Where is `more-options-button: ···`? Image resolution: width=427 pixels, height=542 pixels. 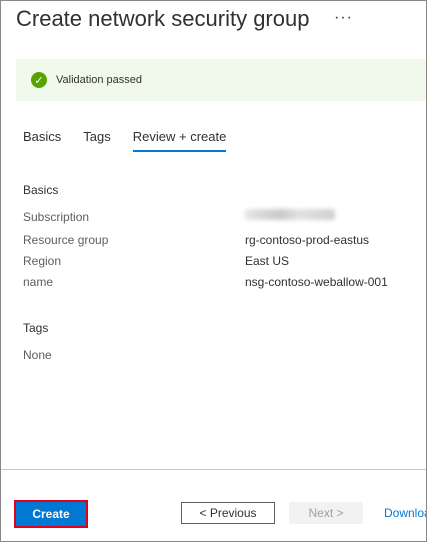
more-options-button: ··· is located at coordinates (343, 18).